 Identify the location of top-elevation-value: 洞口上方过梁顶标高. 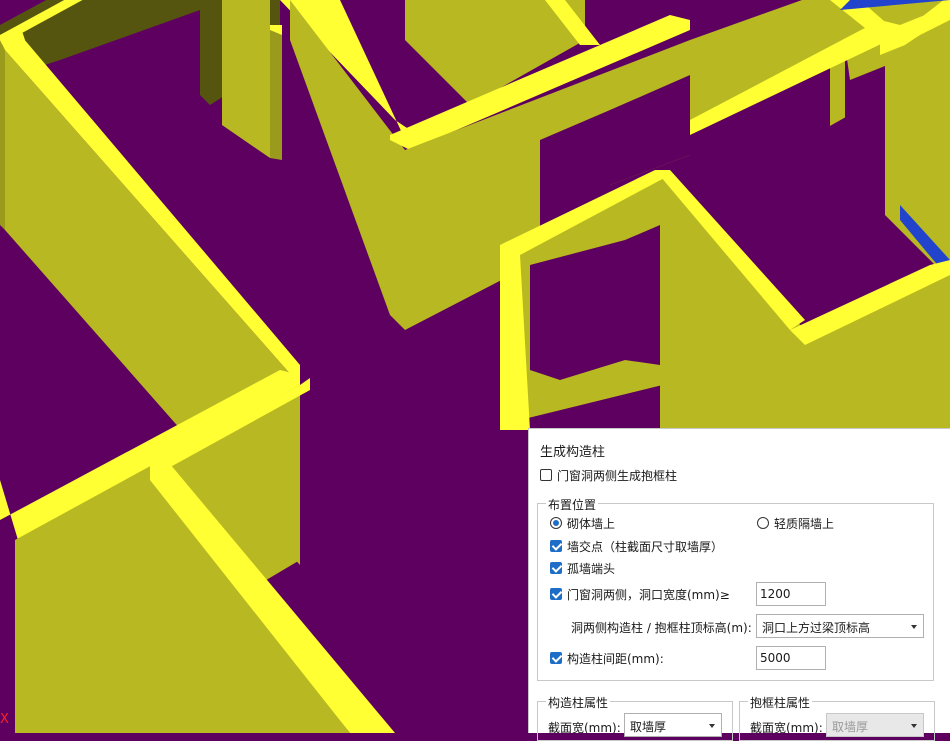
(816, 628).